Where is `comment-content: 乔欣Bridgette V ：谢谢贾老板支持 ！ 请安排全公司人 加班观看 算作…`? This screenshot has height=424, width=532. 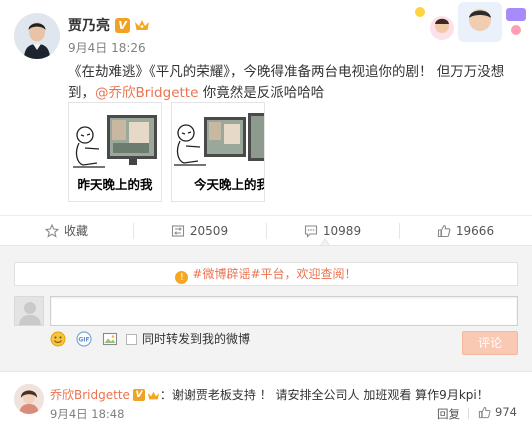
comment-content: 乔欣Bridgette V ：谢谢贾老板支持 ！ 请安排全公司人 加班观看 算作… is located at coordinates (285, 395).